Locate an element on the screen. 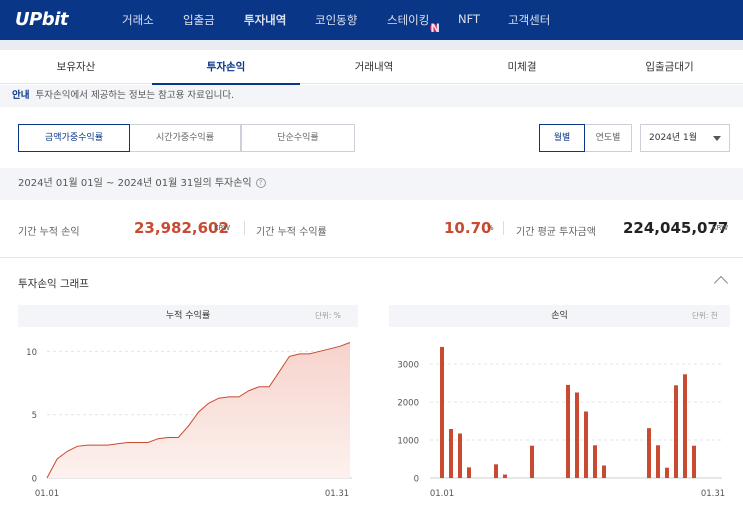 The height and width of the screenshot is (523, 743). tab-item: 입출금대기 is located at coordinates (669, 67).